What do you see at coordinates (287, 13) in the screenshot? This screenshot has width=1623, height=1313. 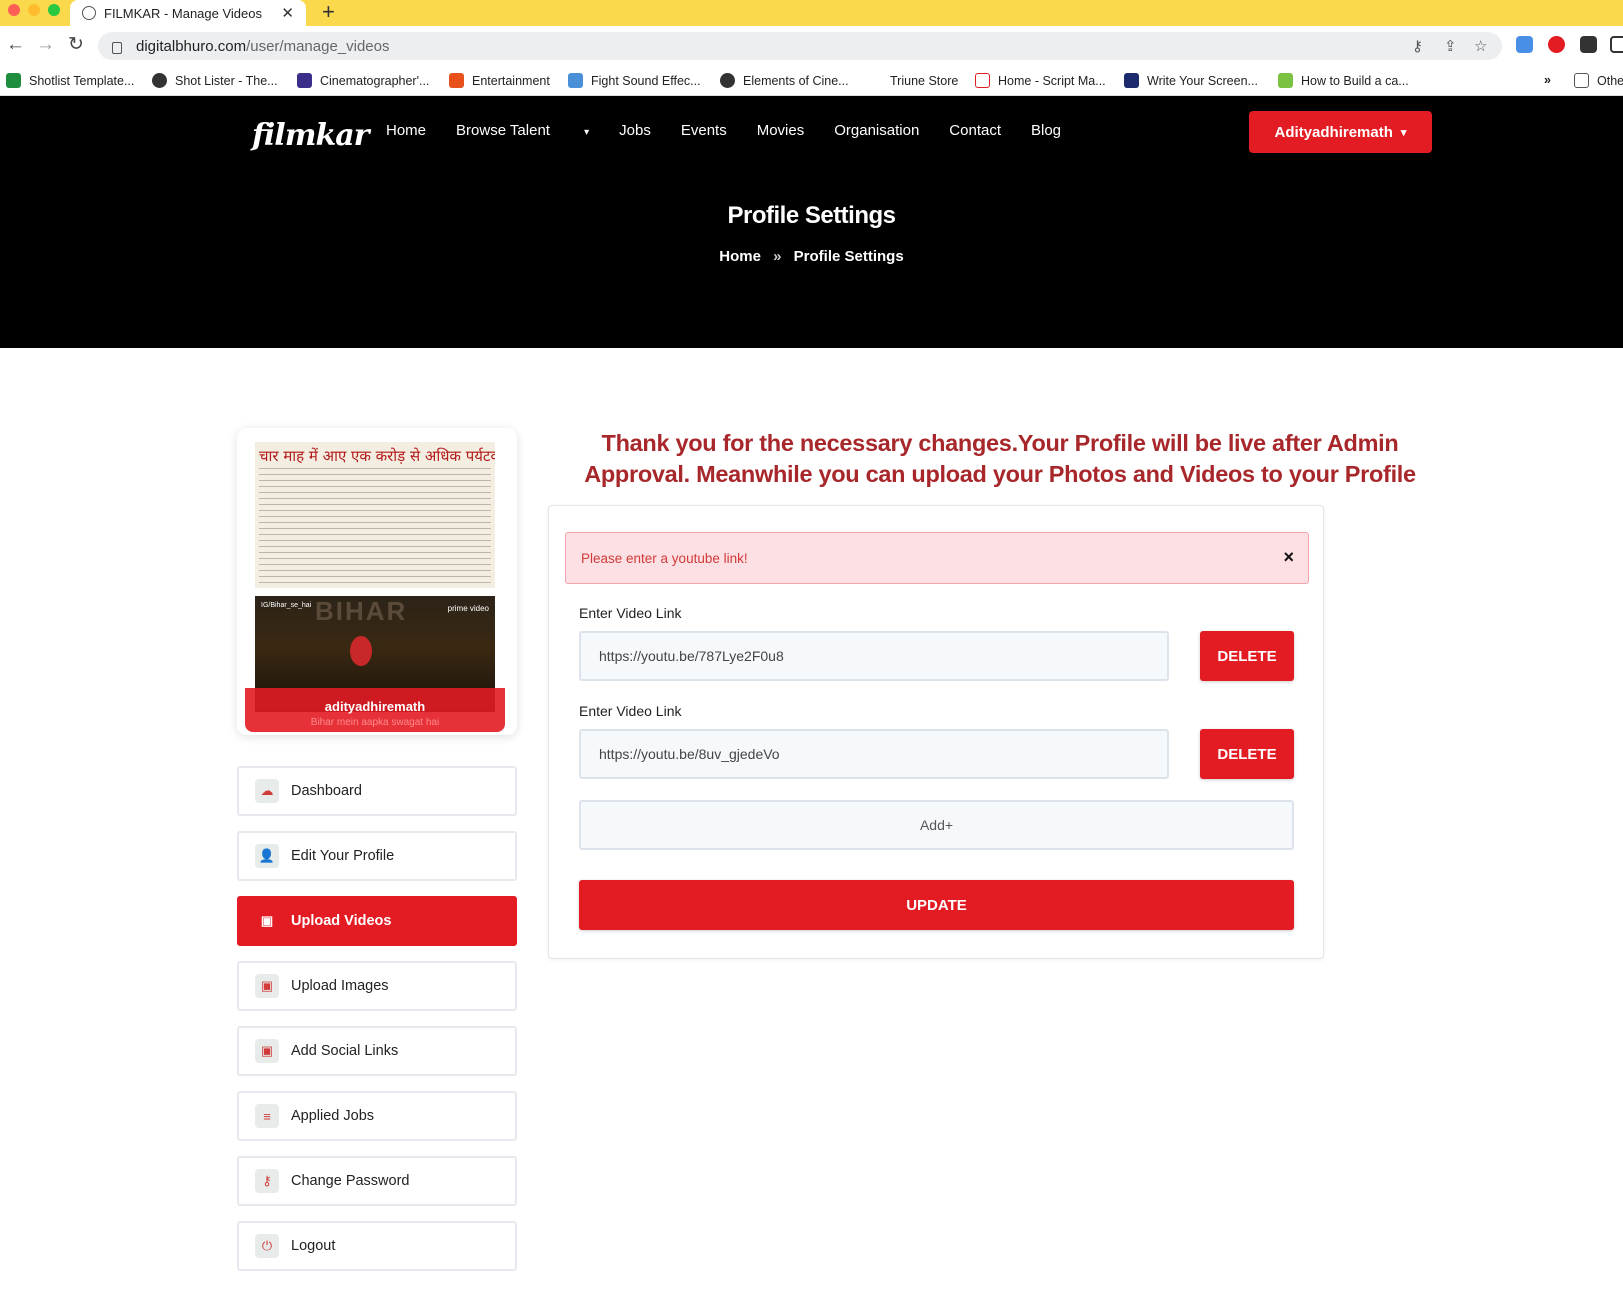 I see `close-tab-icon: ✕` at bounding box center [287, 13].